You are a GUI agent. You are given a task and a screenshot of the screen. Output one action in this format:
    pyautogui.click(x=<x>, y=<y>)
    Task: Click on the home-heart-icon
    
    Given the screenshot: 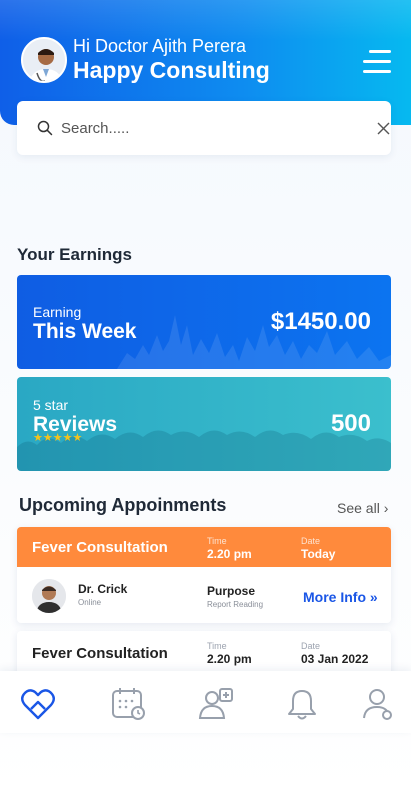 What is the action you would take?
    pyautogui.click(x=38, y=704)
    